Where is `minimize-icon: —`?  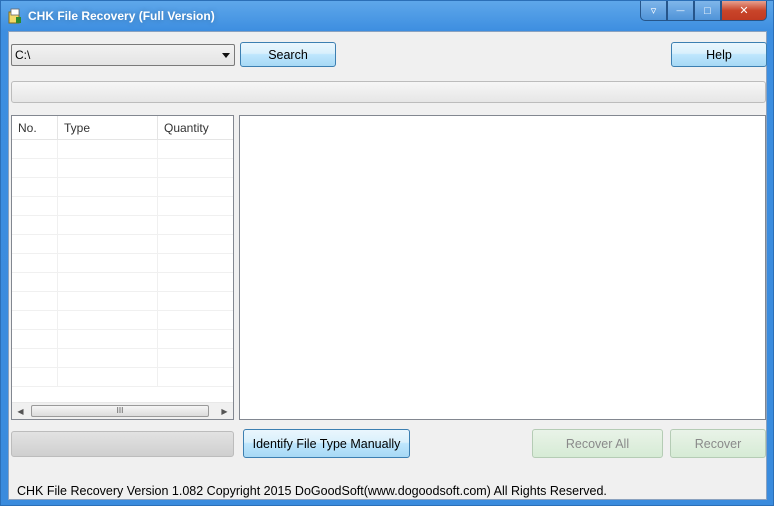
minimize-icon: — is located at coordinates (680, 10).